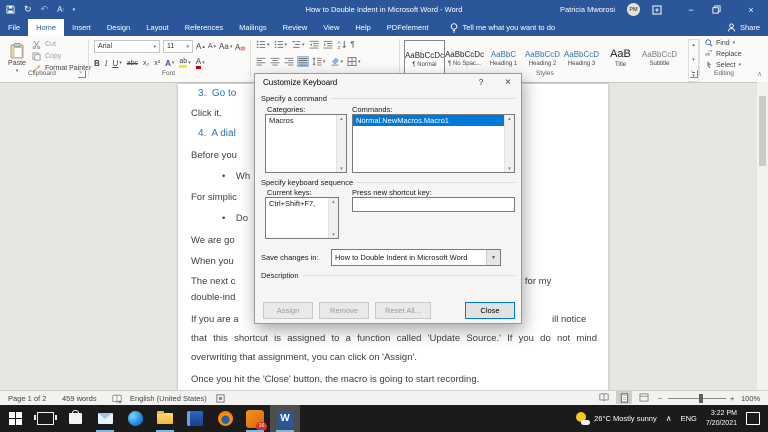 The image size is (768, 432). Describe the element at coordinates (255, 418) in the screenshot. I see `pdf-app-button: 16` at that location.